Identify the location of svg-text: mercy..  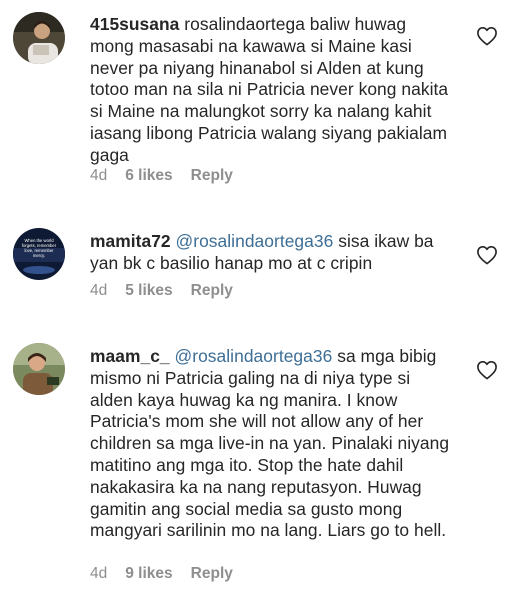
(39, 255).